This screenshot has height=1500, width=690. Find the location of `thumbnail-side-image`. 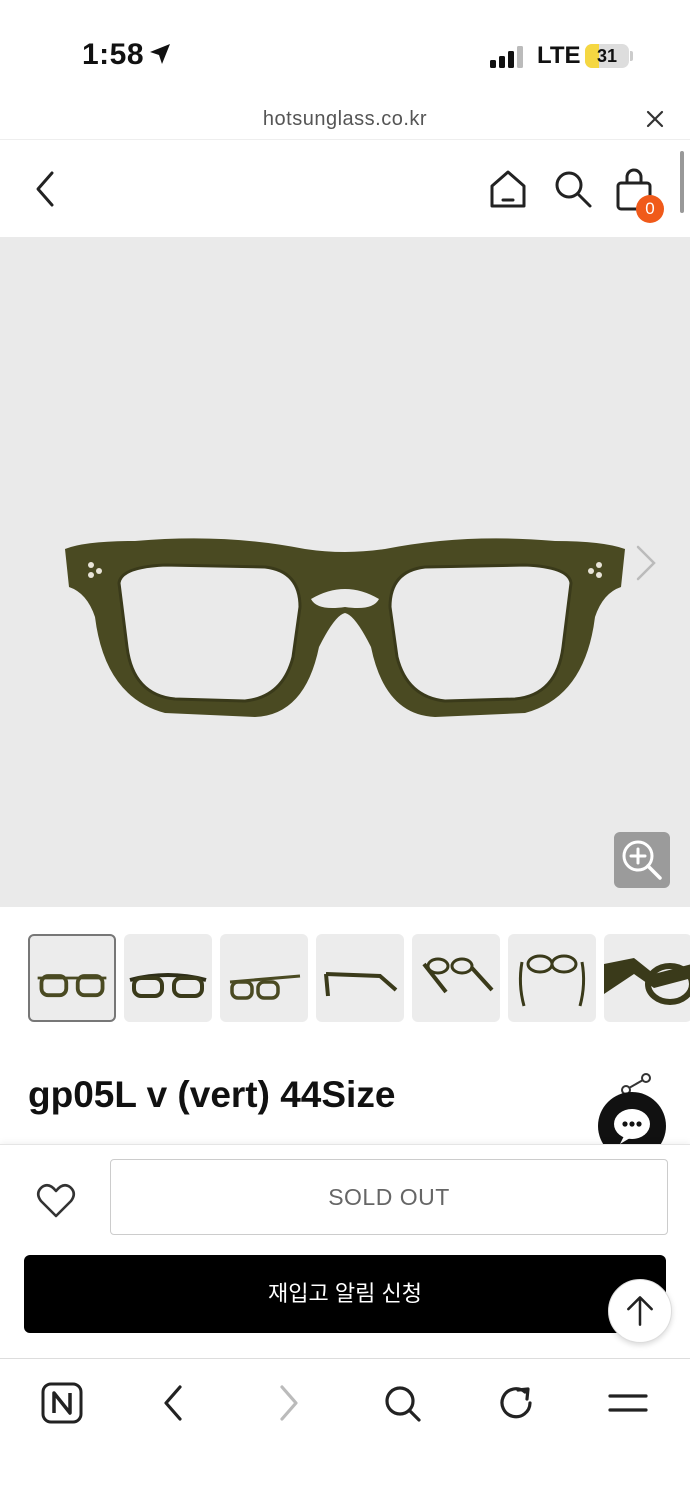

thumbnail-side-image is located at coordinates (361, 984).